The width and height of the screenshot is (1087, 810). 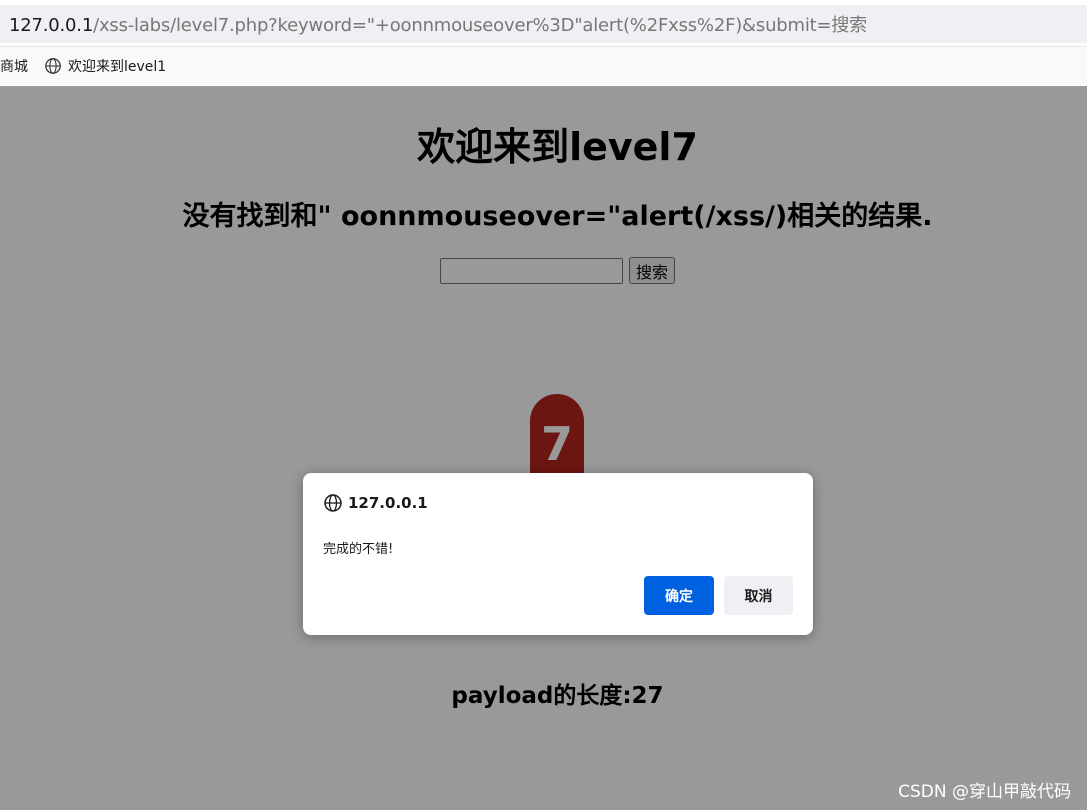 What do you see at coordinates (117, 67) in the screenshot?
I see `bookmark-label: 欢迎来到level1` at bounding box center [117, 67].